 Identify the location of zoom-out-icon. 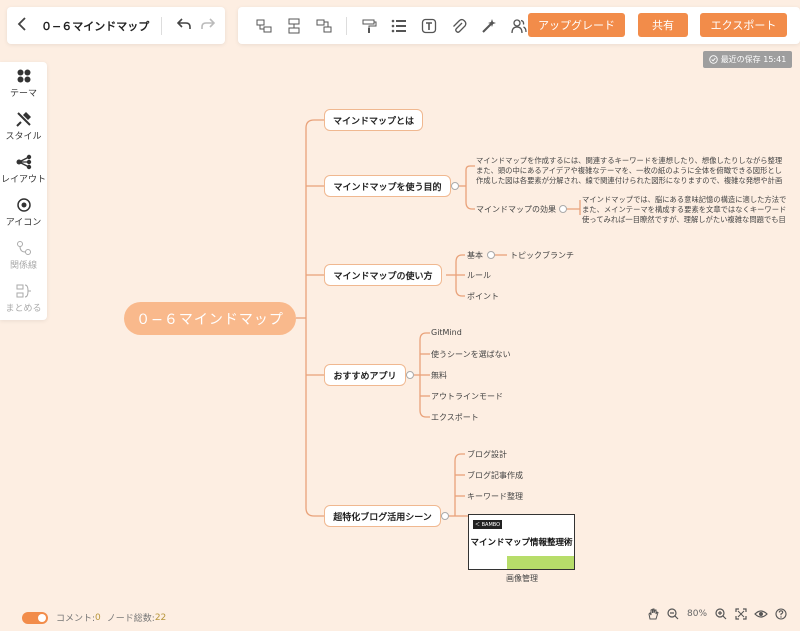
(673, 614).